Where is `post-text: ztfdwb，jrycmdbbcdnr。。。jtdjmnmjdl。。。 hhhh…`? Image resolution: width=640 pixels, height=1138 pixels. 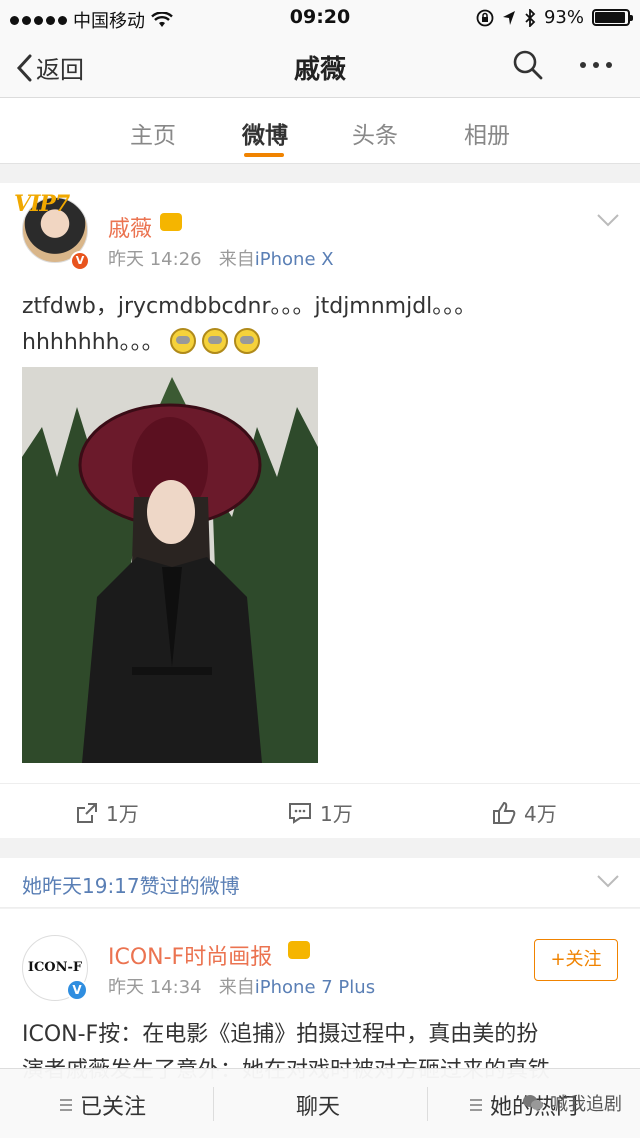
post-text: ztfdwb，jrycmdbbcdnr。。。jtdjmnmjdl。。。 hhhh… is located at coordinates (322, 325).